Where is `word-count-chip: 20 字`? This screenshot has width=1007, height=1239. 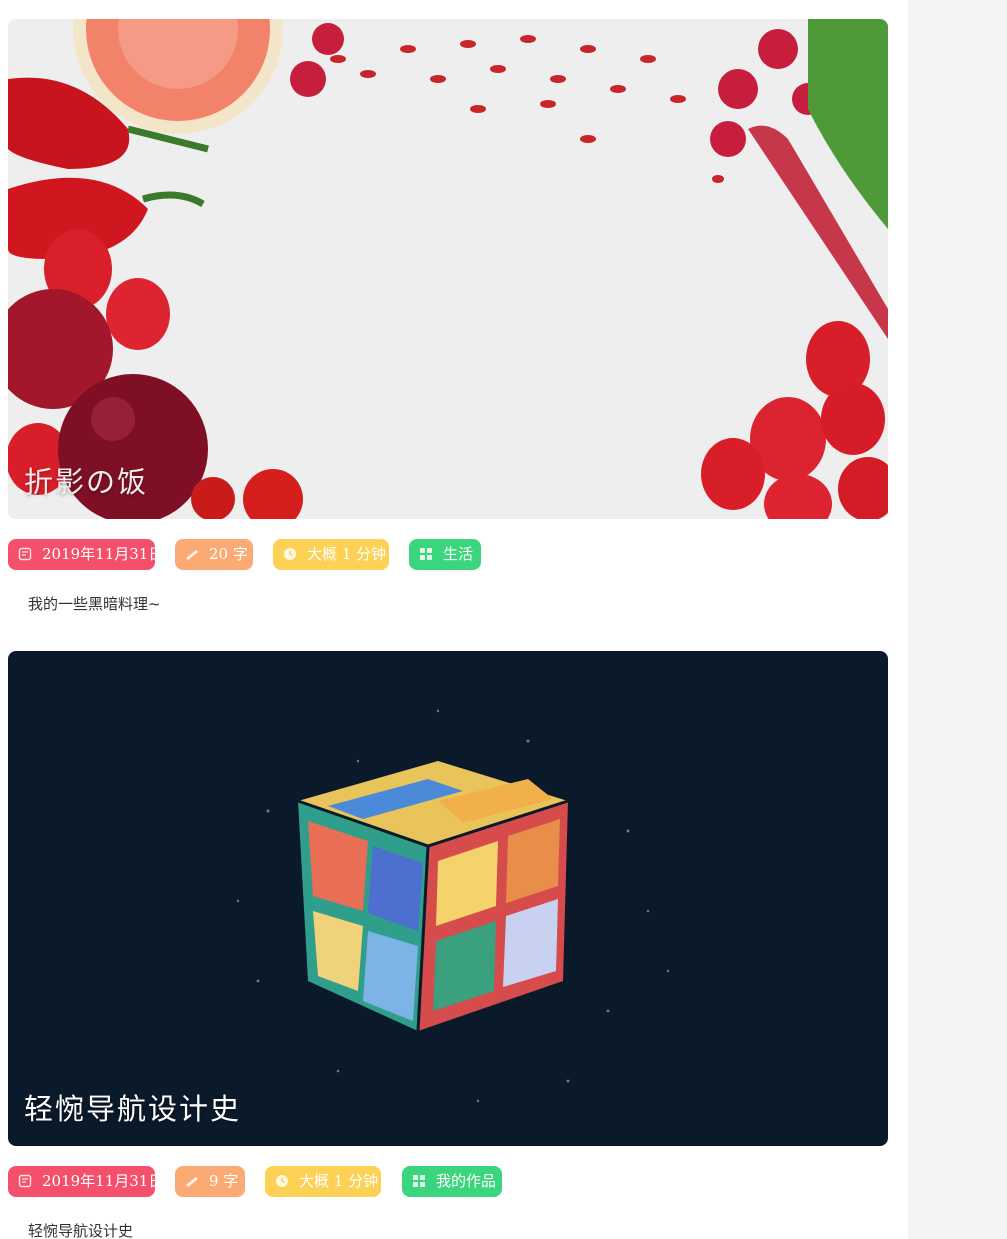
word-count-chip: 20 字 is located at coordinates (214, 554).